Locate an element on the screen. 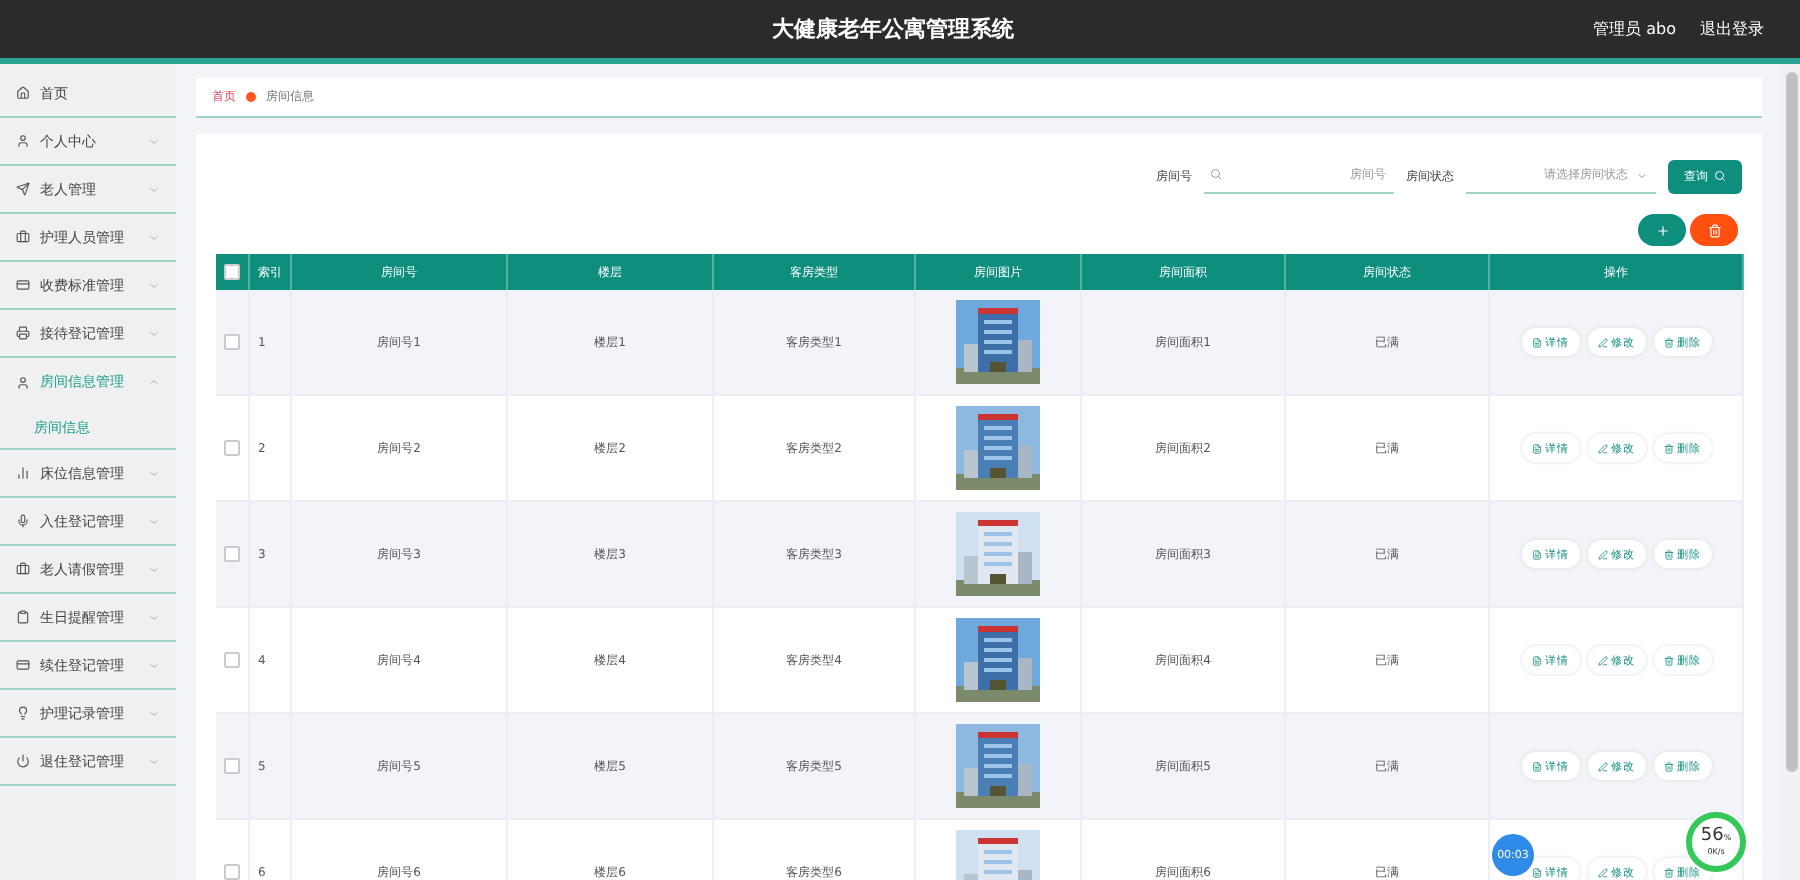  logout-link: 退出登录 is located at coordinates (1732, 29).